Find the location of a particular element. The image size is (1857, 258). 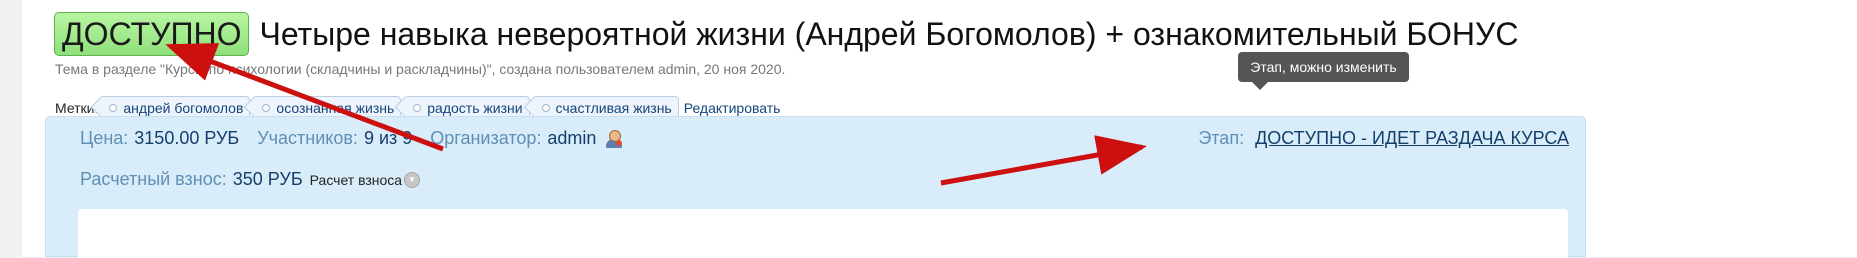

stage-link: ДОСТУПНО - ИДЕТ РАЗДАЧА КУРСА is located at coordinates (1412, 138).